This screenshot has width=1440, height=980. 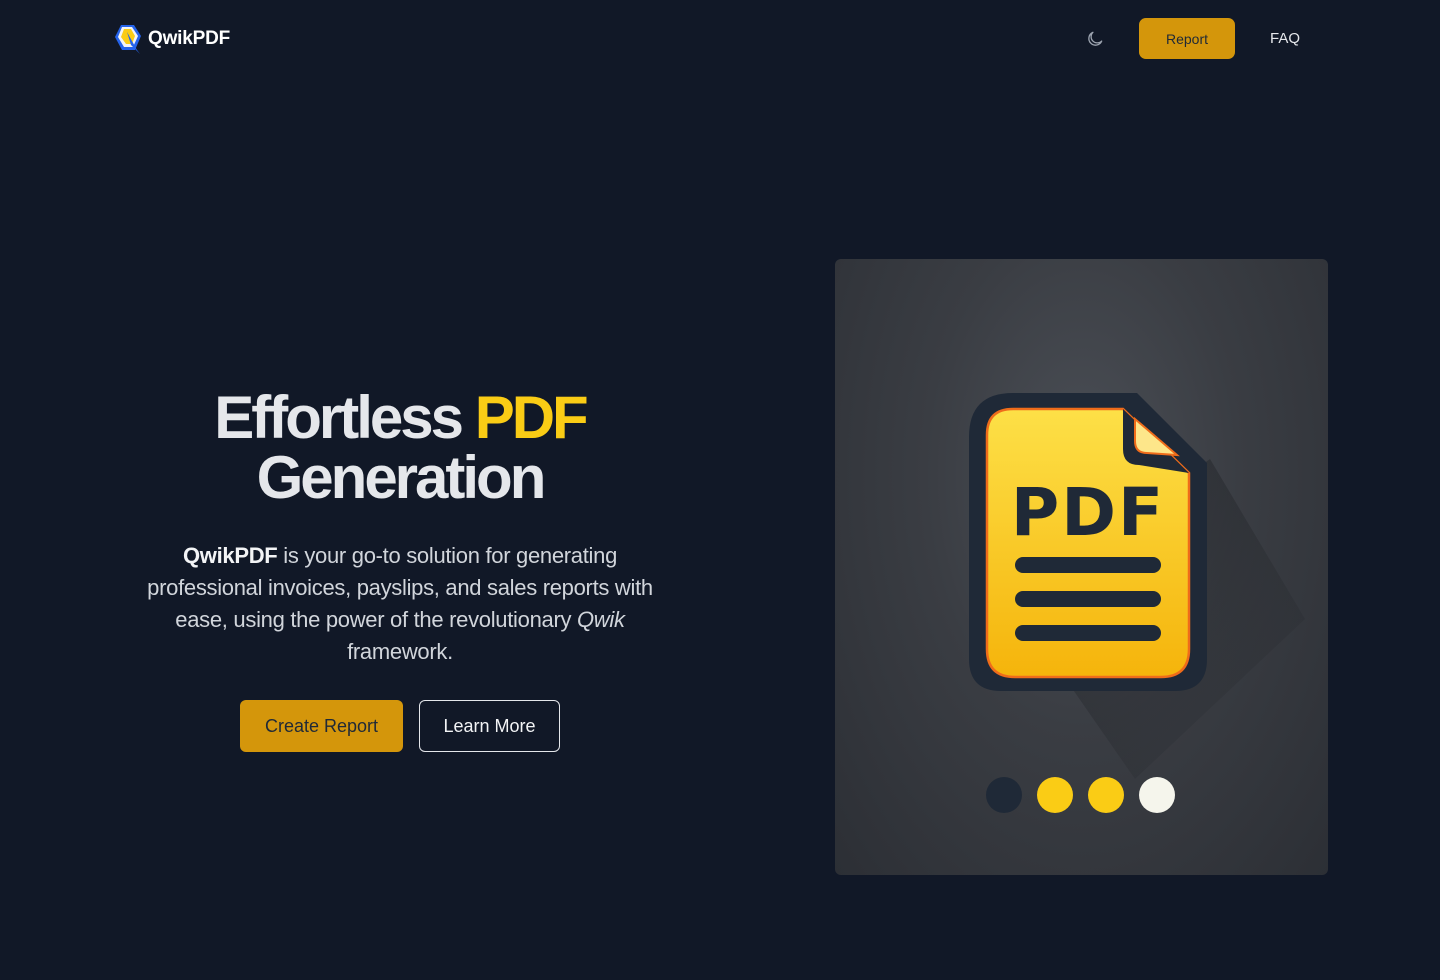 What do you see at coordinates (321, 726) in the screenshot?
I see `create-report-button: Create Report` at bounding box center [321, 726].